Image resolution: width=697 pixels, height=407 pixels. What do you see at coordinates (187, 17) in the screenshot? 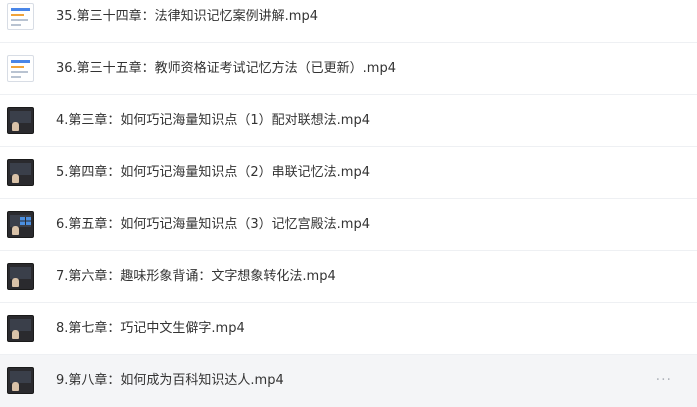
I see `file-name: 35.第三十四章：法律知识记忆案例讲解.mp4` at bounding box center [187, 17].